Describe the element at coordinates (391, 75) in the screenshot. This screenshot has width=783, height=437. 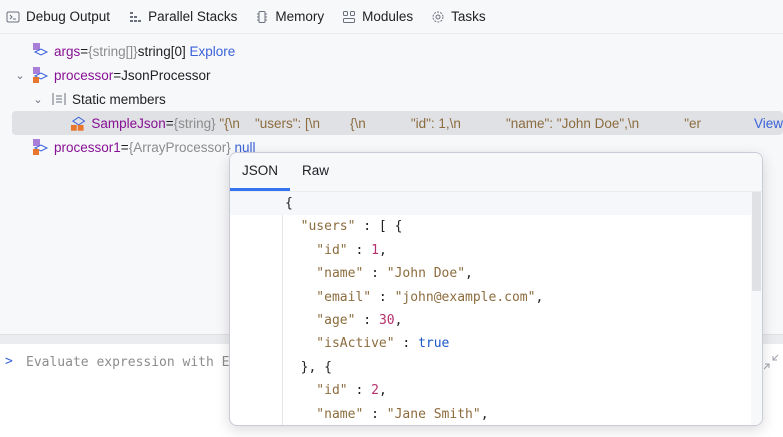
I see `variable-processor: ⌄ processor = JsonProcessor` at that location.